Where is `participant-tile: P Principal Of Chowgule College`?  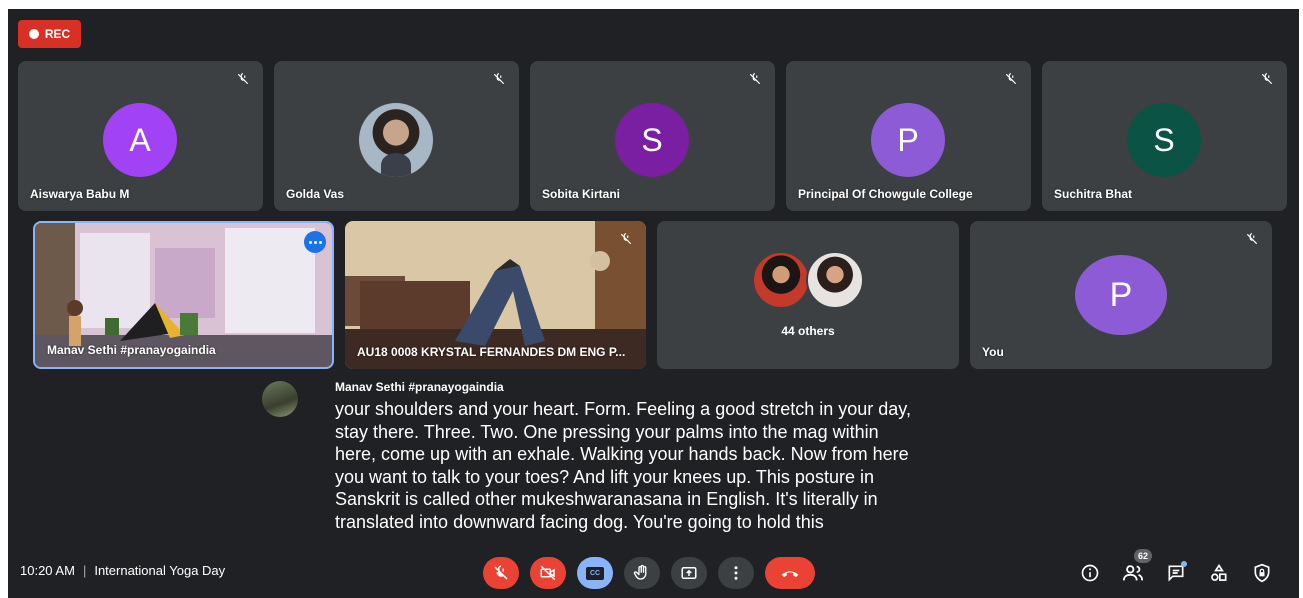
participant-tile: P Principal Of Chowgule College is located at coordinates (908, 136).